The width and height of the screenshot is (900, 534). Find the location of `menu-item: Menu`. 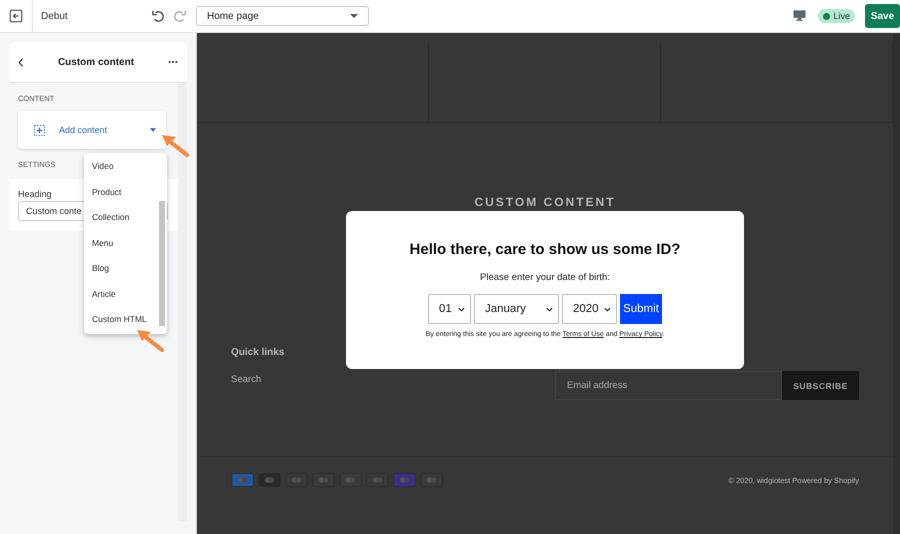

menu-item: Menu is located at coordinates (125, 248).